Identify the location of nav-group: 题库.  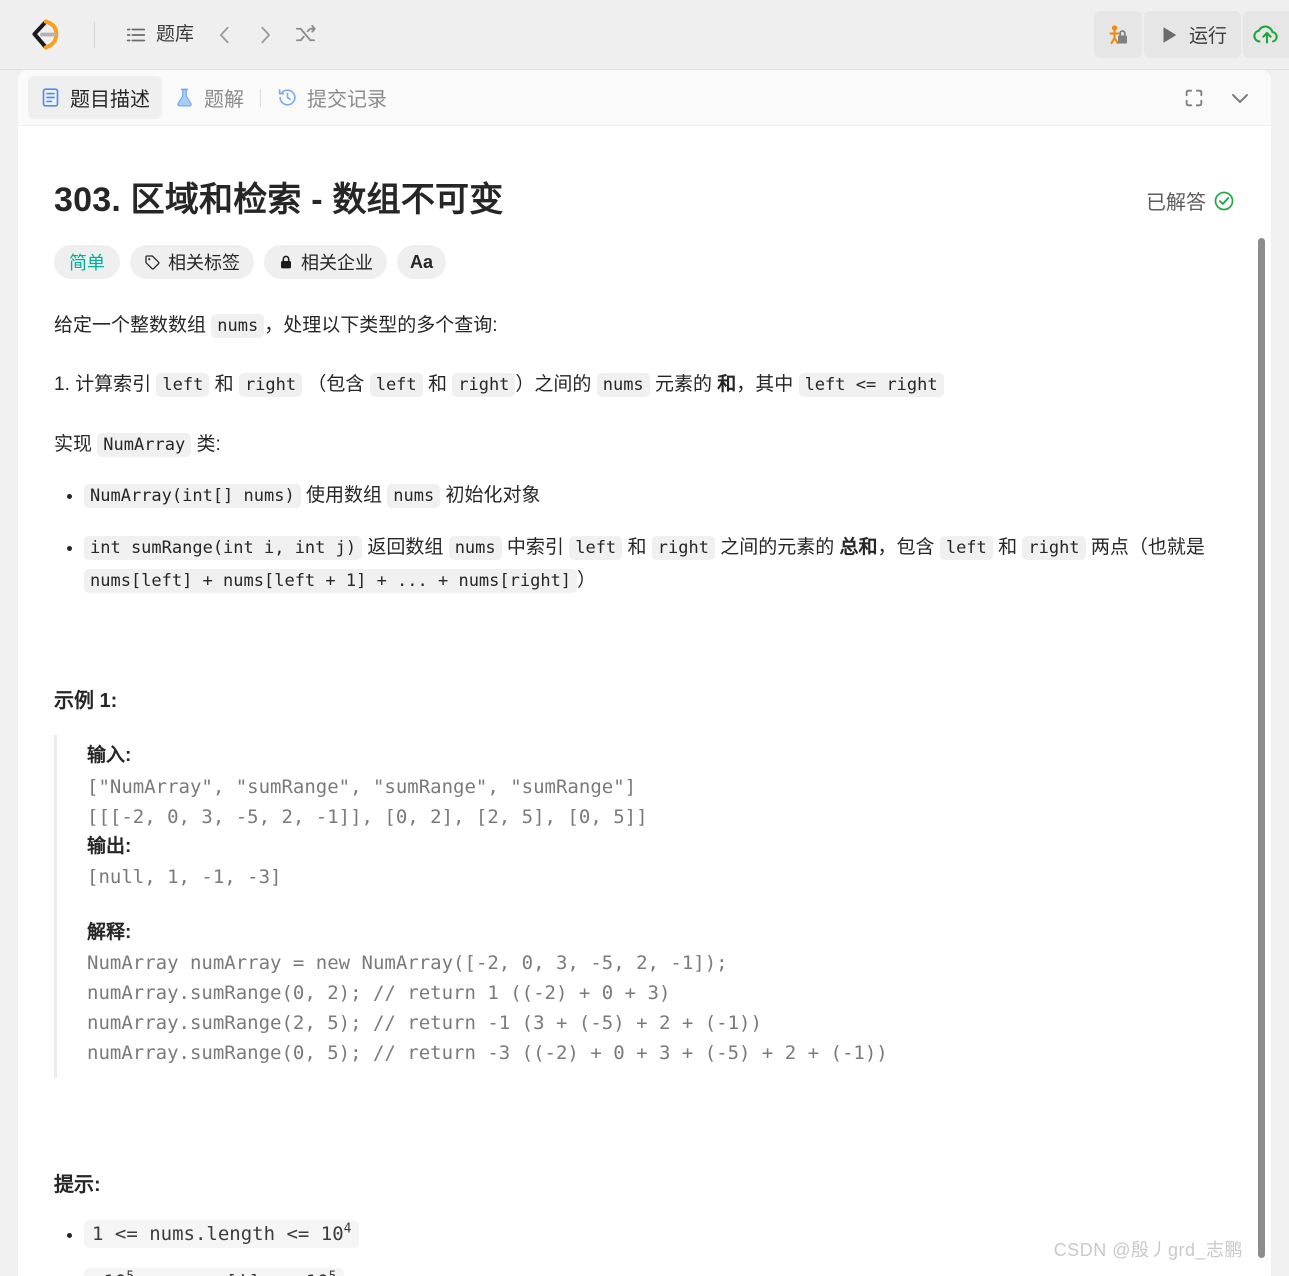
(219, 35).